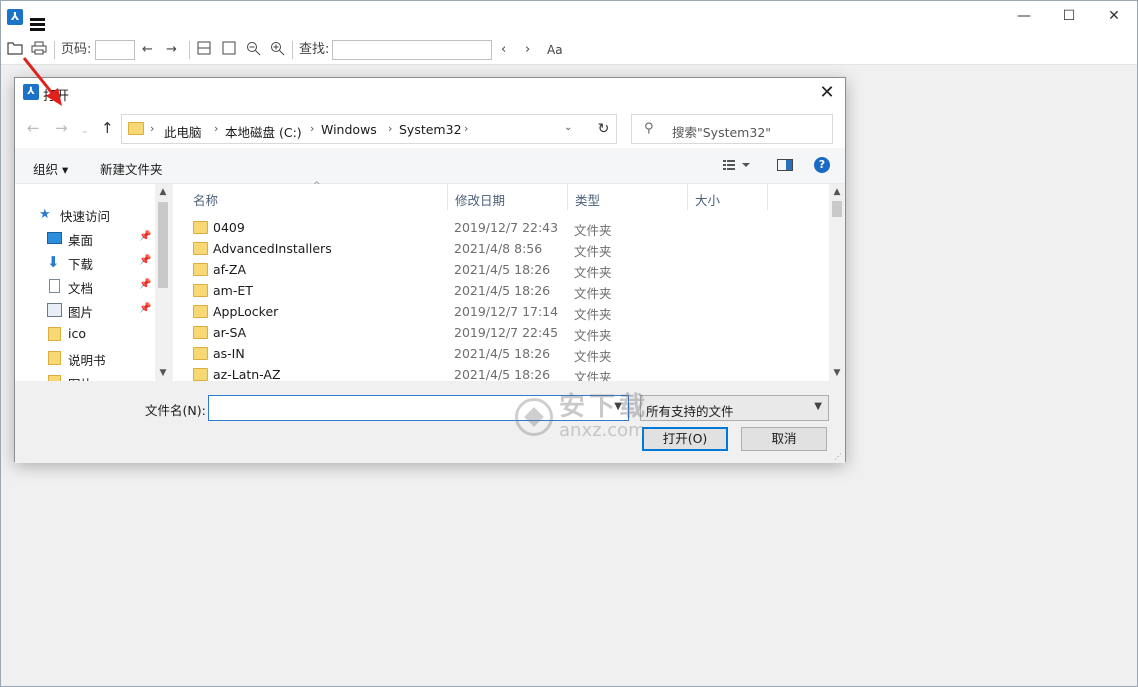 This screenshot has width=1138, height=687. I want to click on find-input, so click(412, 50).